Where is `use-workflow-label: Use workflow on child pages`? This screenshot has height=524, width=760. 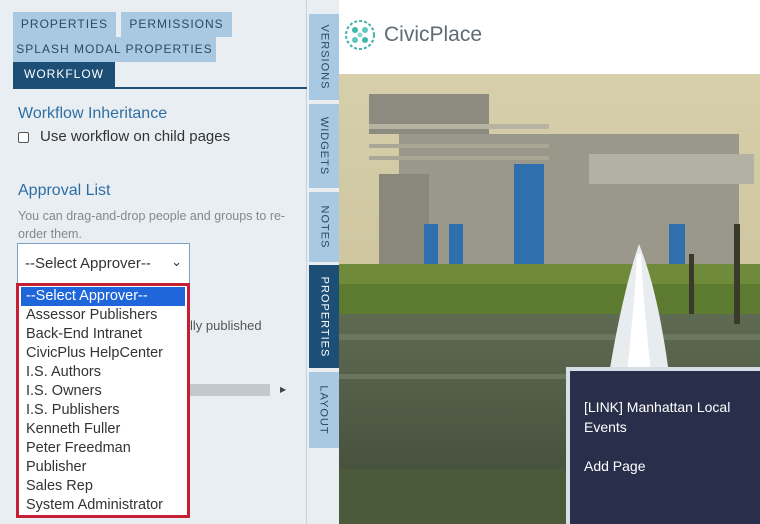 use-workflow-label: Use workflow on child pages is located at coordinates (135, 136).